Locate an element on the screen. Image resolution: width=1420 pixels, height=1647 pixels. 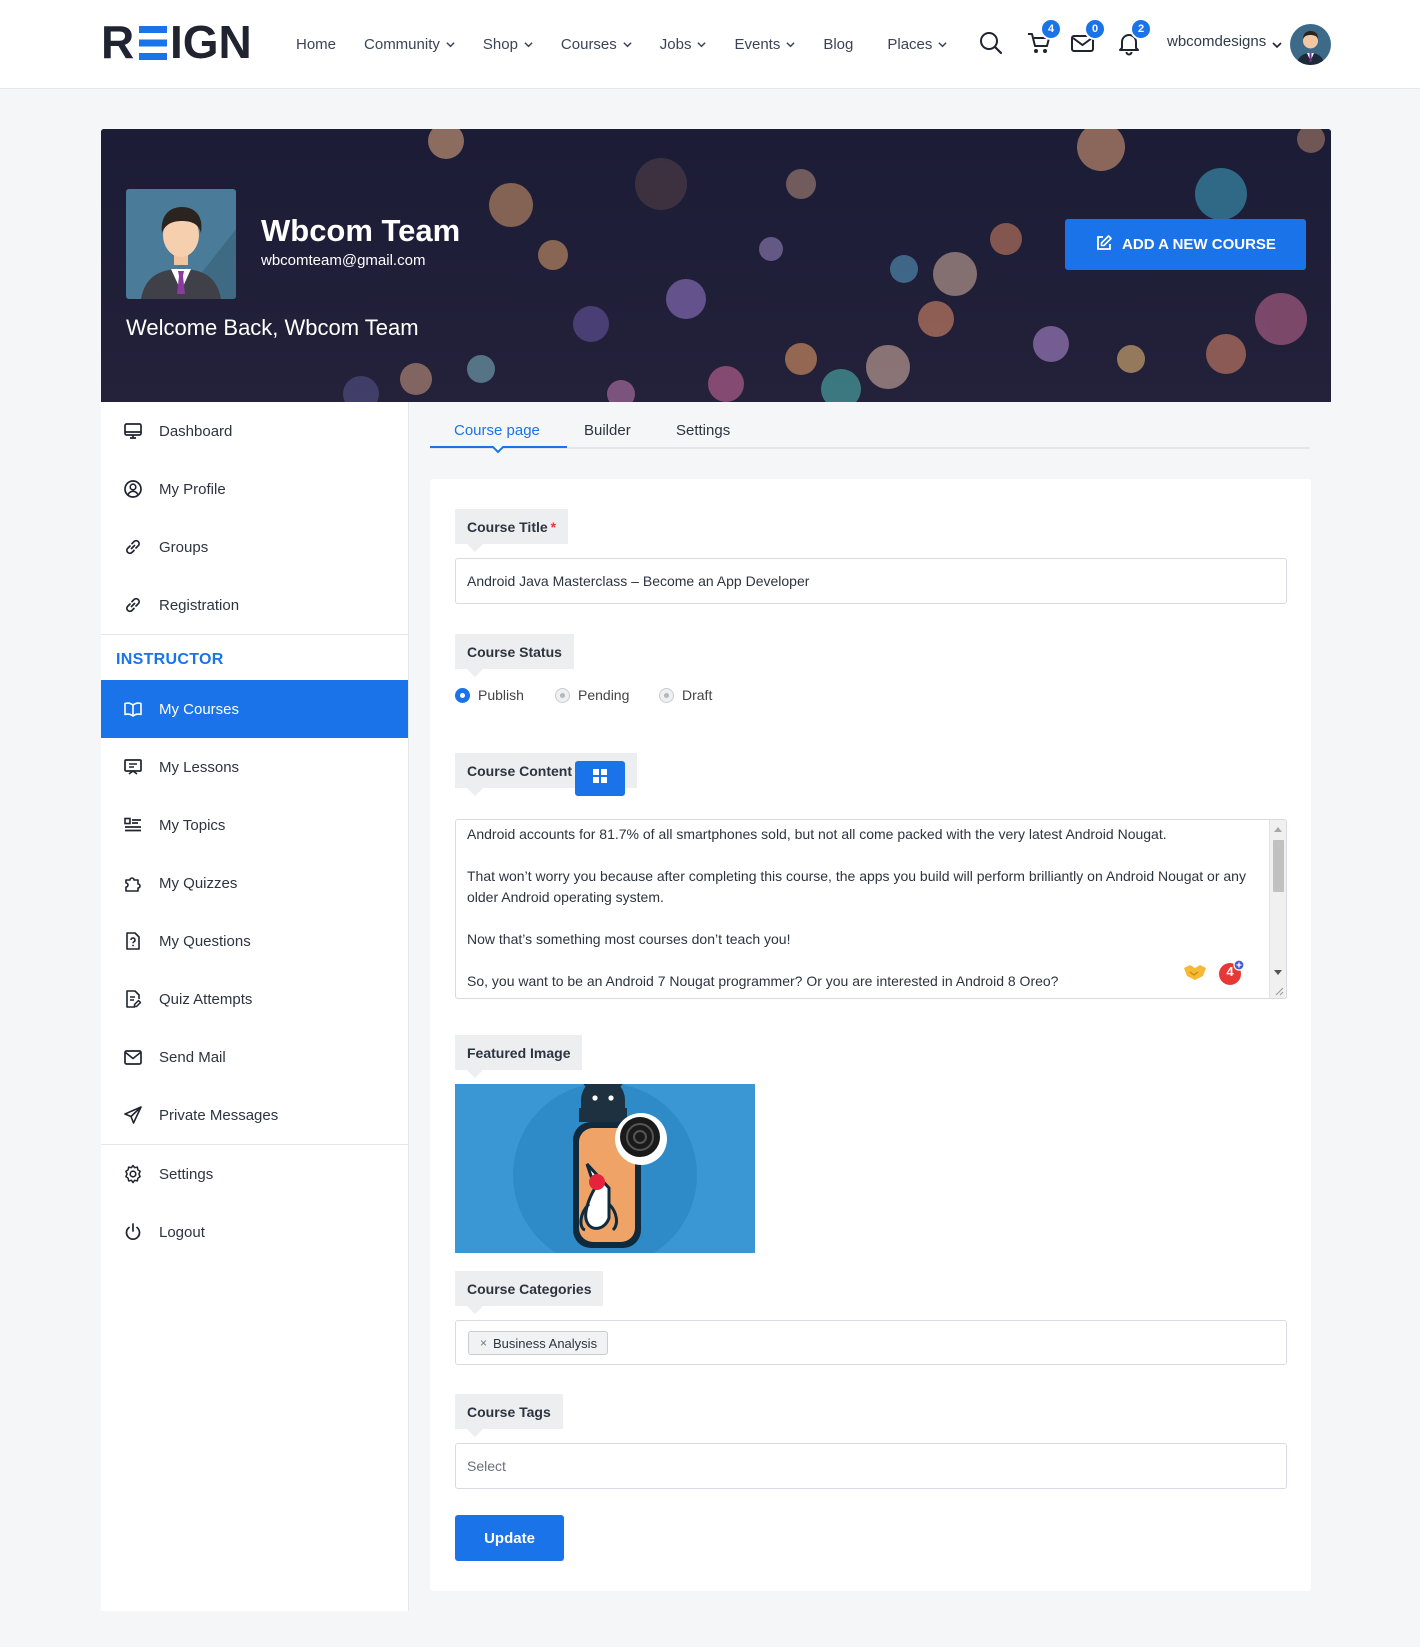
nav-community: Community is located at coordinates (409, 44).